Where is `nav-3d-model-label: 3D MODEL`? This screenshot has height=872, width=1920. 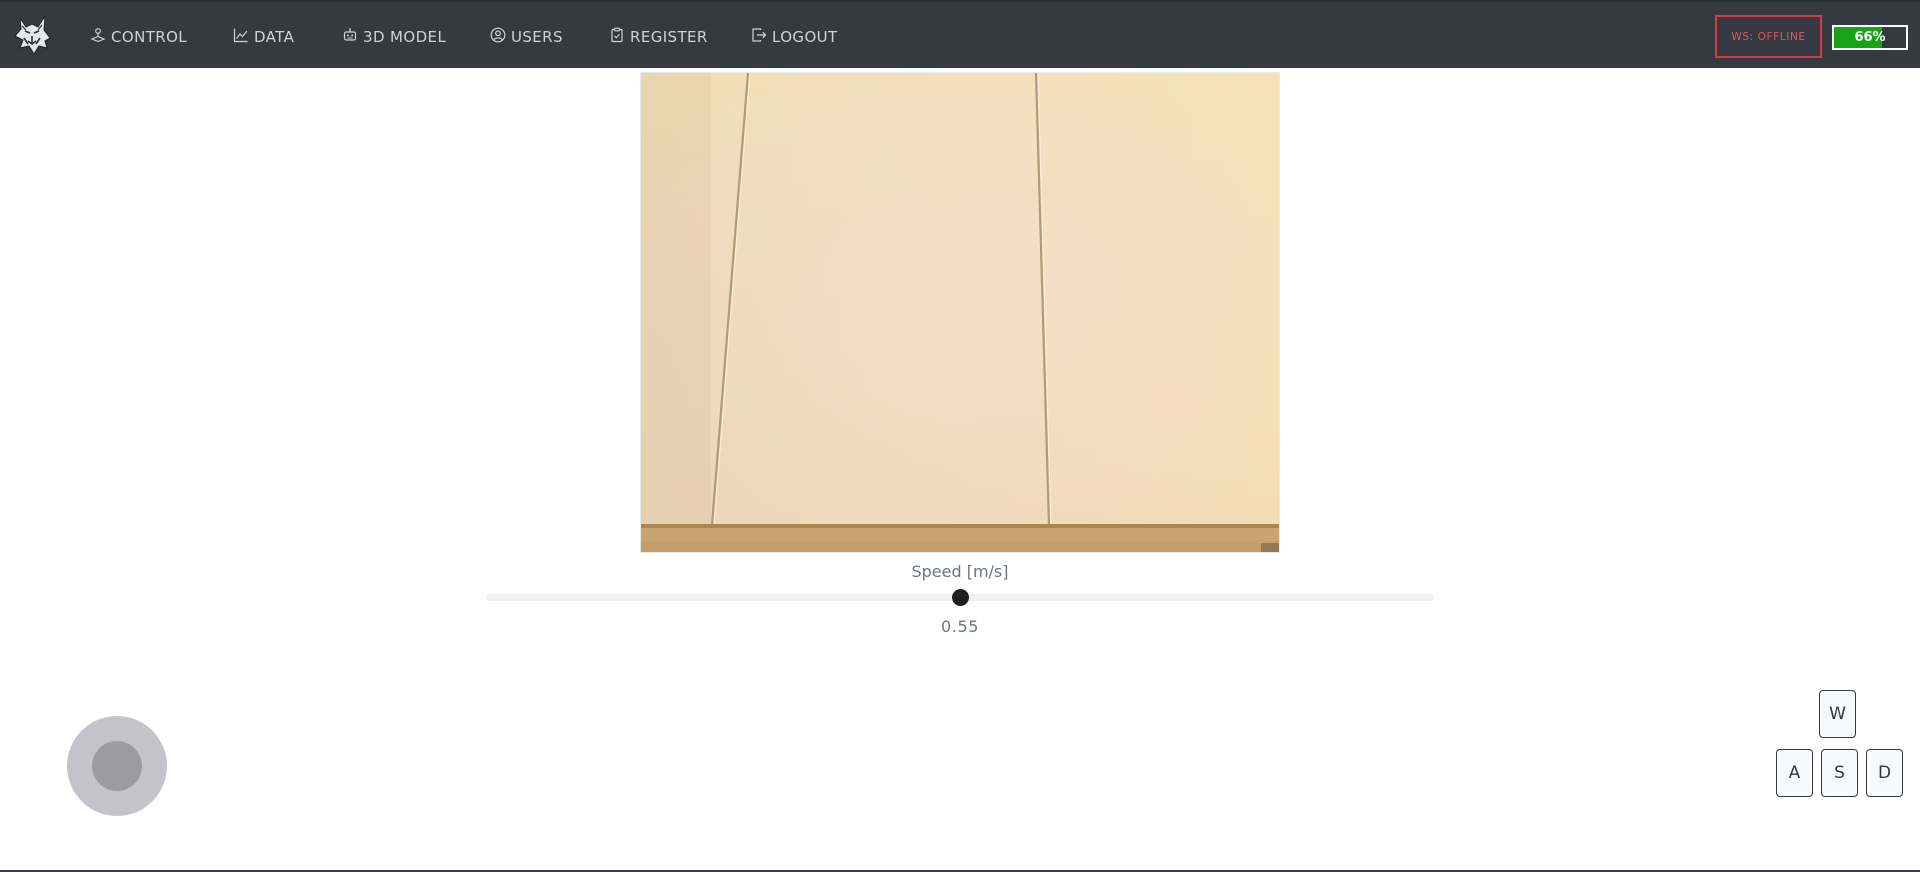 nav-3d-model-label: 3D MODEL is located at coordinates (405, 37).